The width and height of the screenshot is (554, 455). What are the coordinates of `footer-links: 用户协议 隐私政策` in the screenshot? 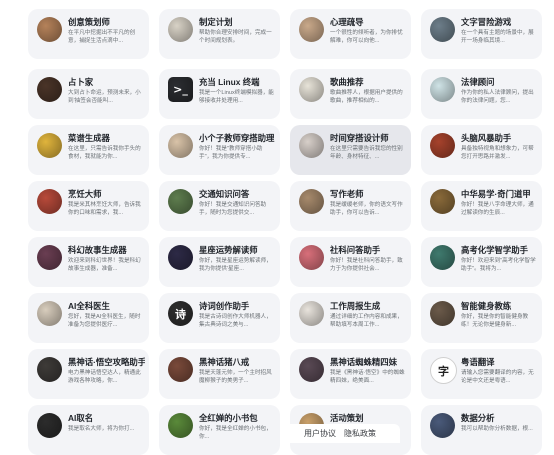 It's located at (340, 433).